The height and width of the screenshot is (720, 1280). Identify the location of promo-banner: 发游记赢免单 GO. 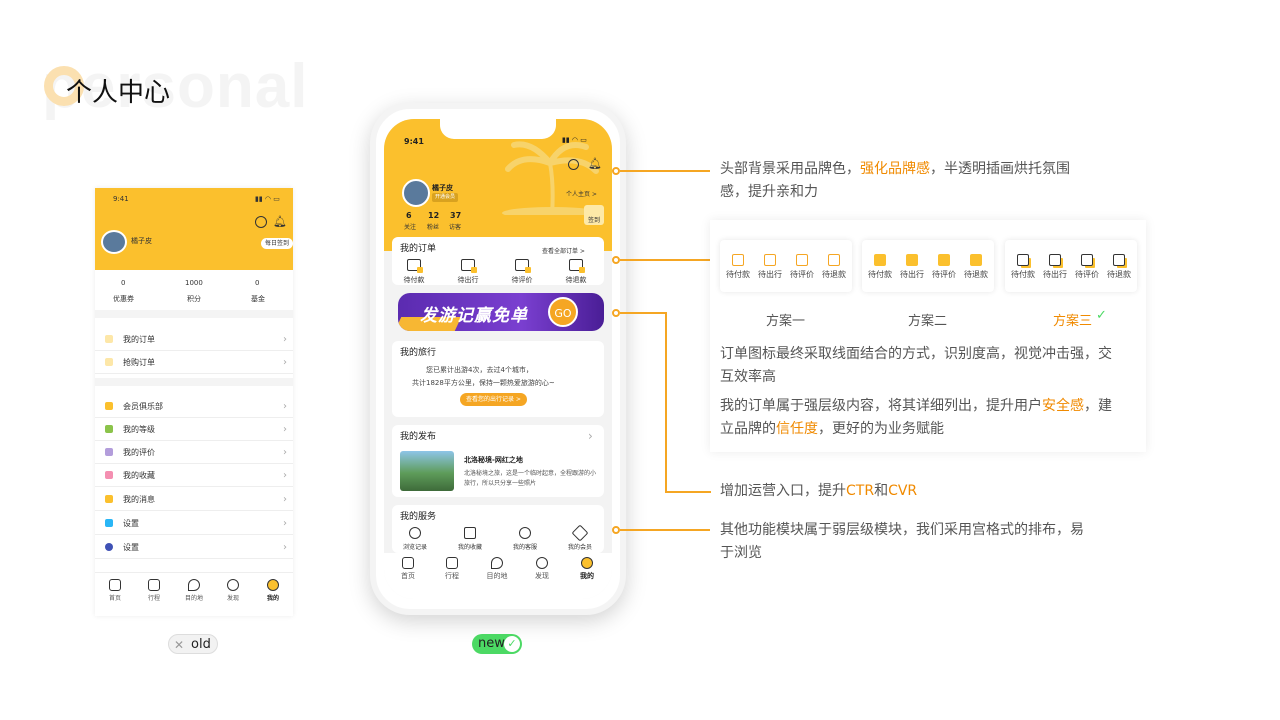
(501, 312).